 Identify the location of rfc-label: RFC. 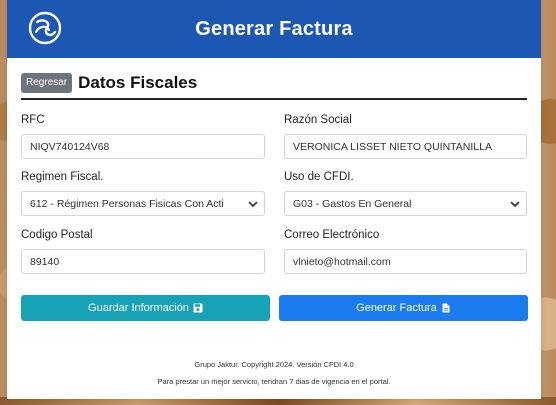
(33, 120).